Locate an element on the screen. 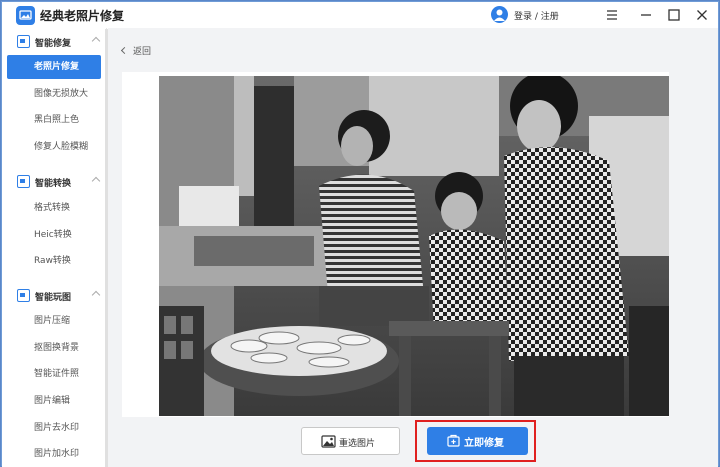  sidebar-item-heic-convert: Heic转换 is located at coordinates (54, 235).